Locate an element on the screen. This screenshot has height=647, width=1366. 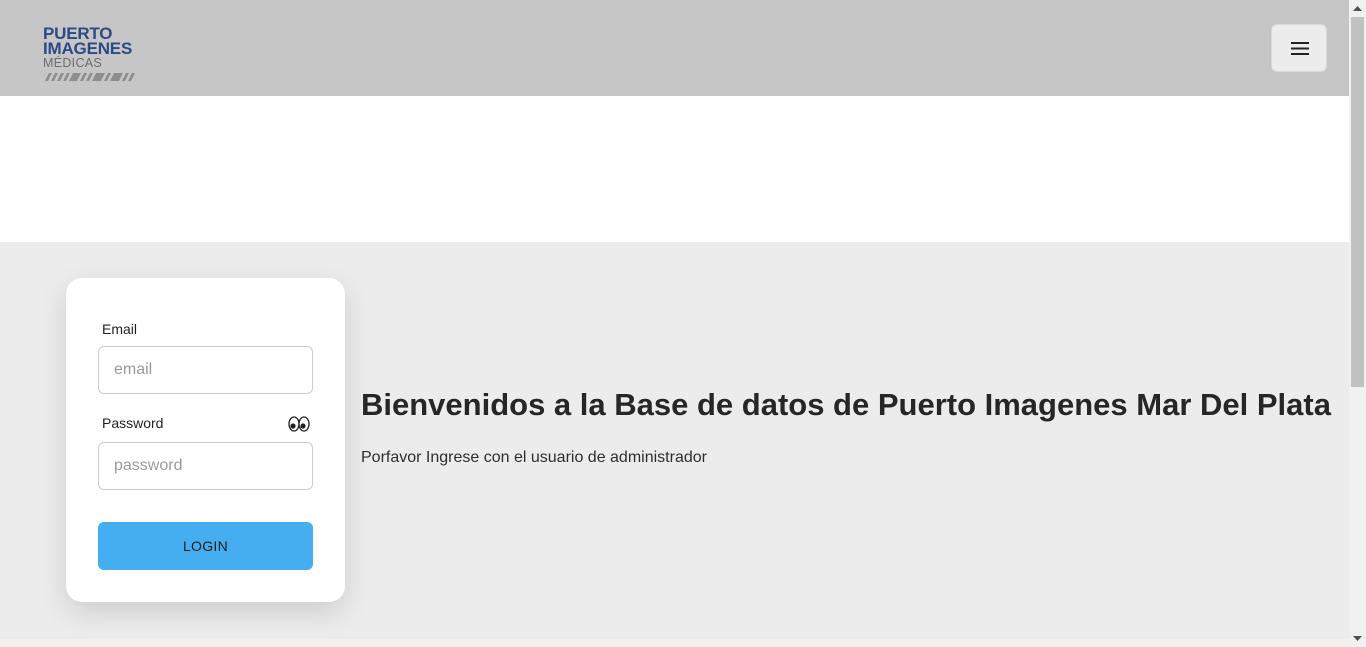
email-input is located at coordinates (205, 370).